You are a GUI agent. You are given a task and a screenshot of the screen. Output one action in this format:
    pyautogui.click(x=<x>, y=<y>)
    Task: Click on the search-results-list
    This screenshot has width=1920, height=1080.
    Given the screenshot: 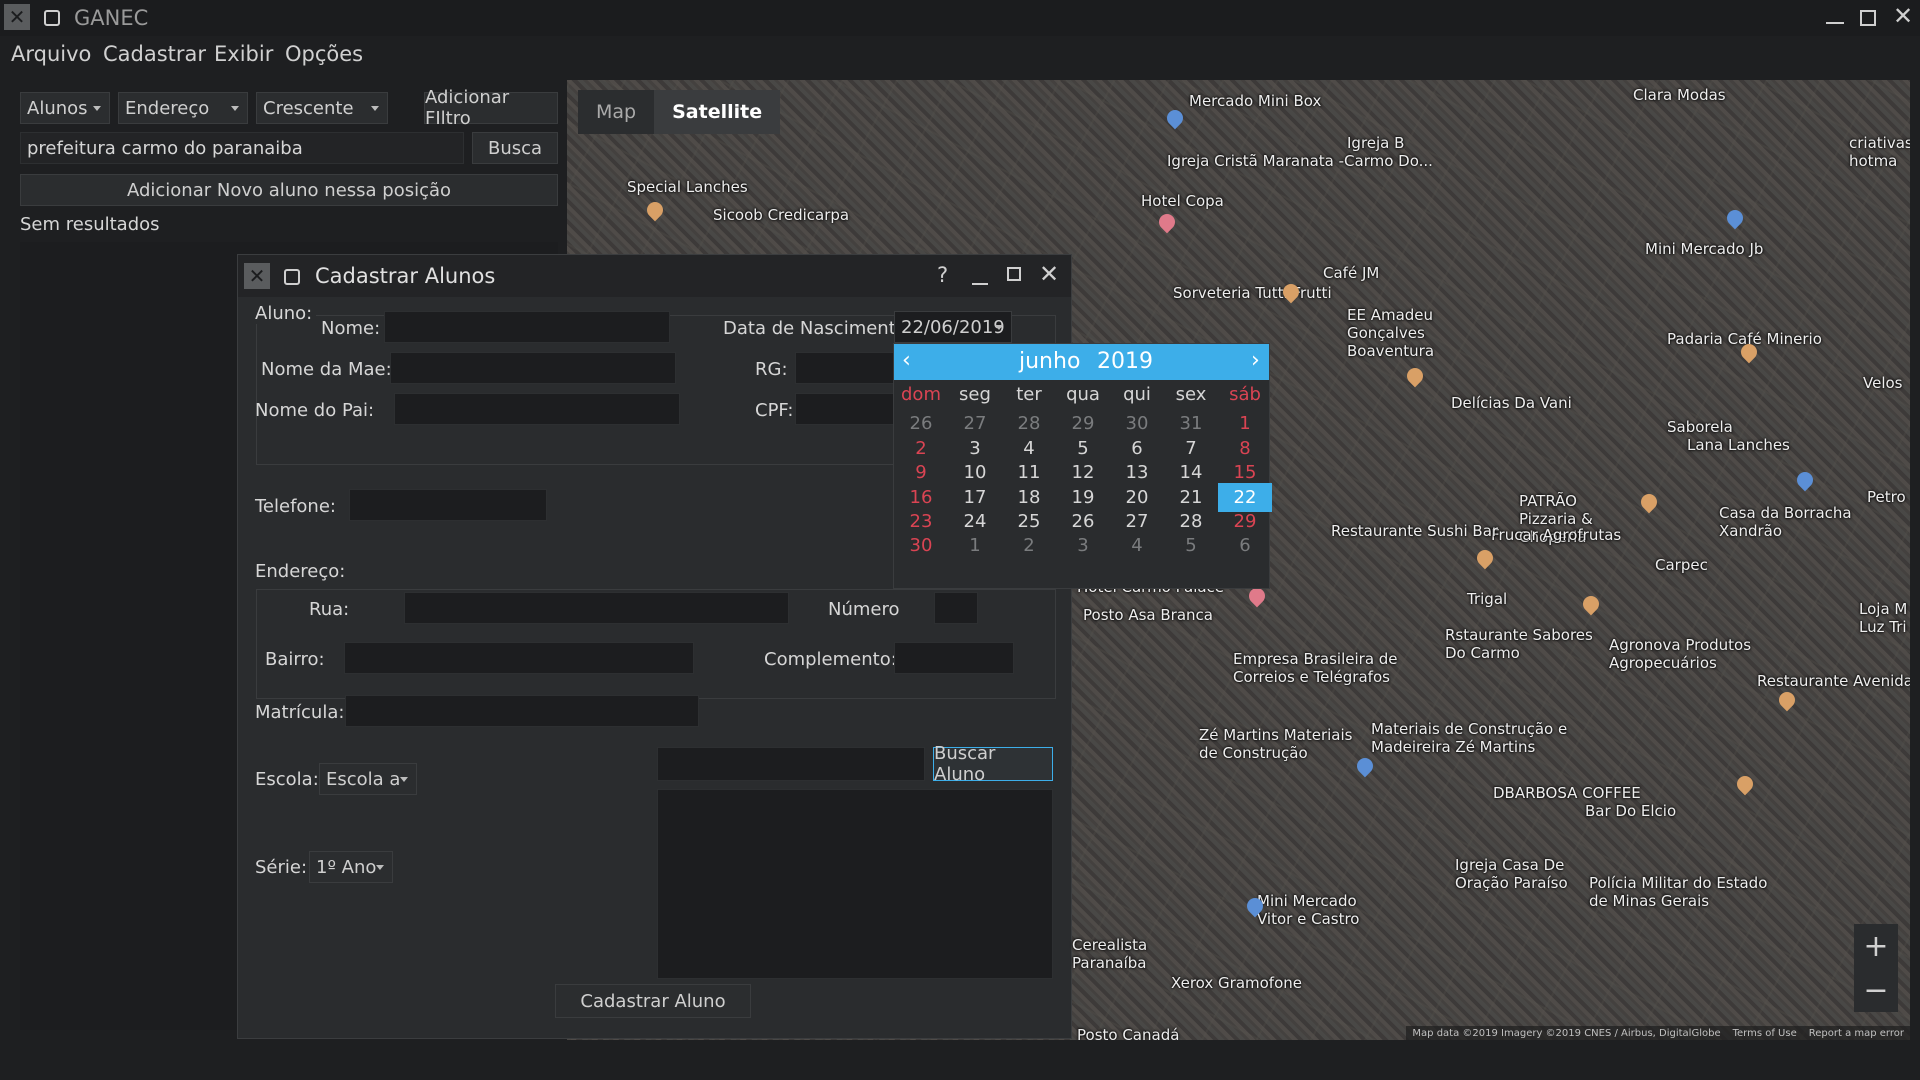 What is the action you would take?
    pyautogui.click(x=855, y=884)
    